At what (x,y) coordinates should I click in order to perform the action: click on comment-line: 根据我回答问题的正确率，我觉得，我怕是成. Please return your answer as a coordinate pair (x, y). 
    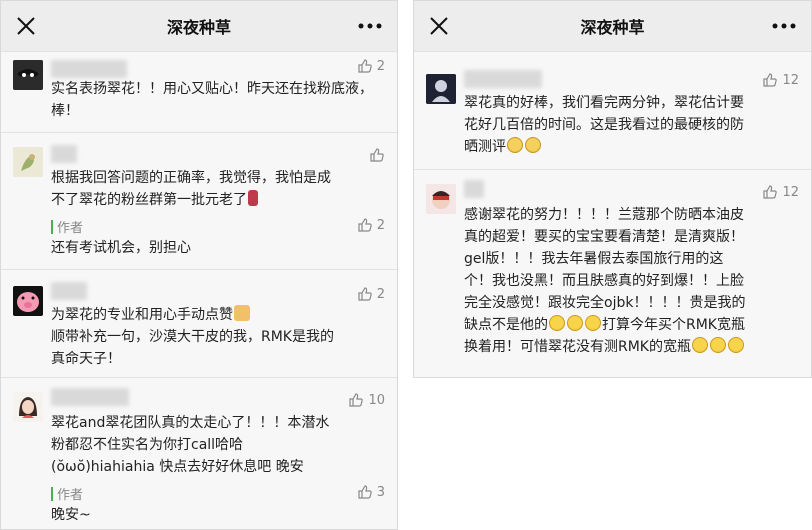
    Looking at the image, I should click on (191, 178).